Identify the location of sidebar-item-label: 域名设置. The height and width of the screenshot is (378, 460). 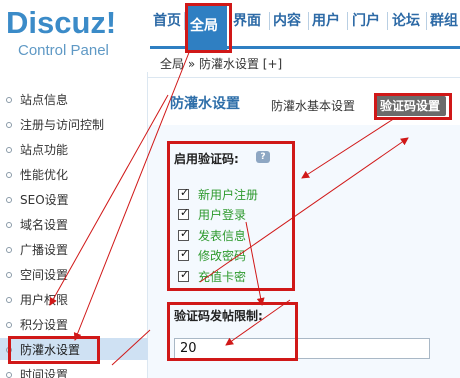
(44, 225).